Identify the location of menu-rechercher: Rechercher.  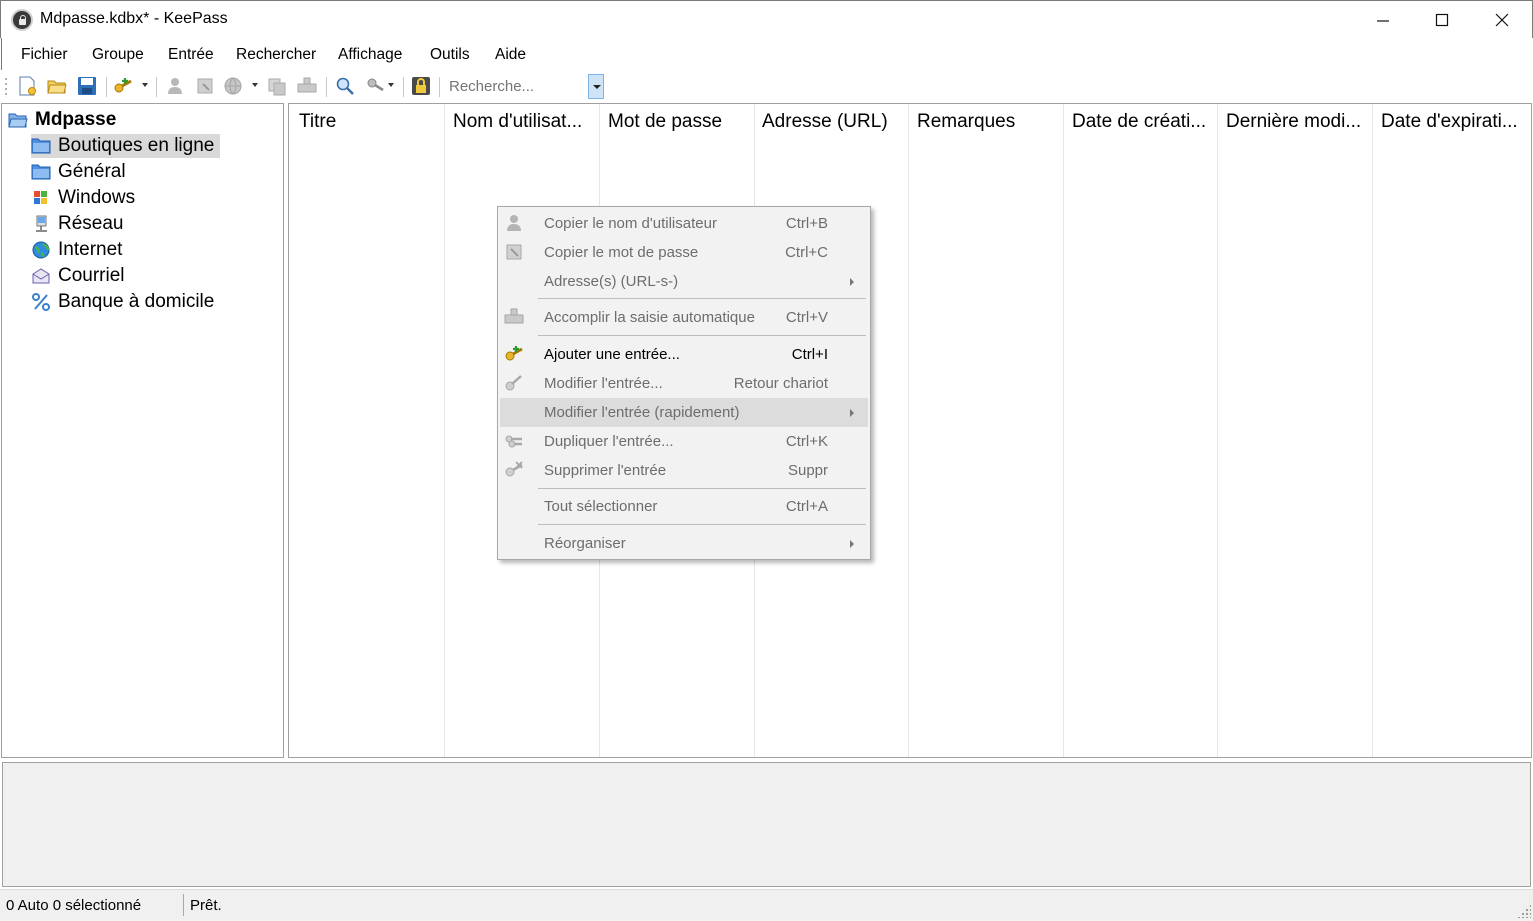
(276, 55).